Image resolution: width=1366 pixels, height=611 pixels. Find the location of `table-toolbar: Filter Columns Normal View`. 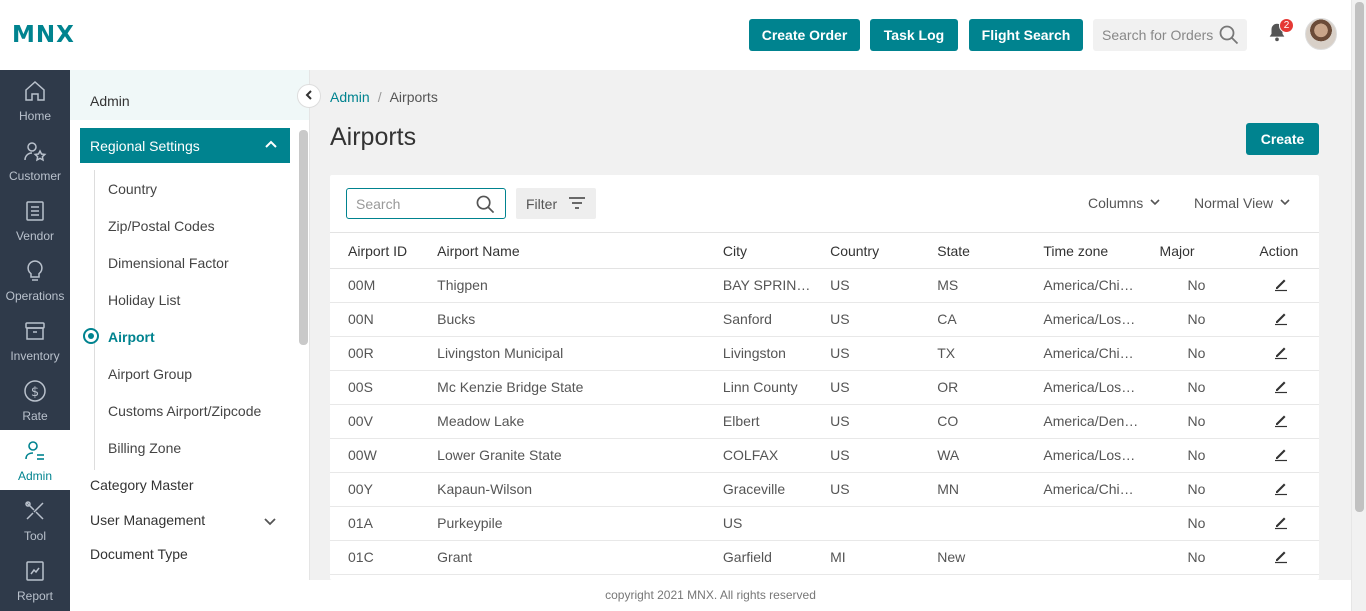

table-toolbar: Filter Columns Normal View is located at coordinates (824, 204).